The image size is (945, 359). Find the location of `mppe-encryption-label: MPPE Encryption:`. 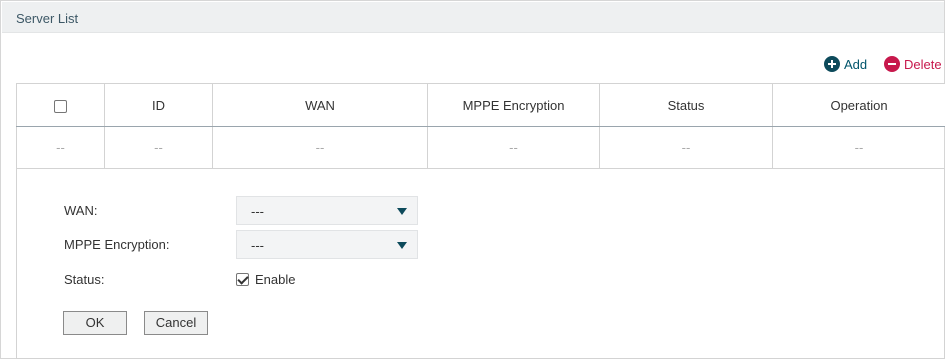

mppe-encryption-label: MPPE Encryption: is located at coordinates (117, 244).